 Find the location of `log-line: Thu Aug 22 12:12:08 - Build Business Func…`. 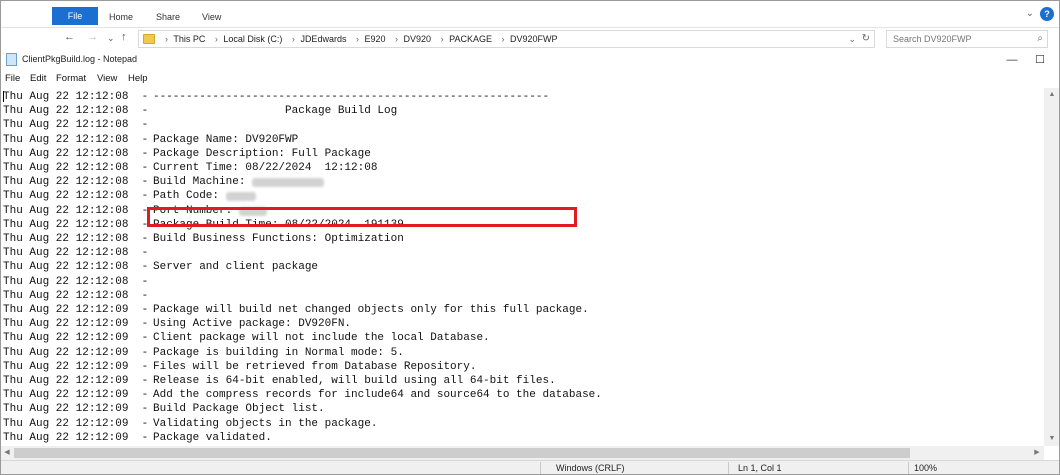

log-line: Thu Aug 22 12:12:08 - Build Business Func… is located at coordinates (203, 239).